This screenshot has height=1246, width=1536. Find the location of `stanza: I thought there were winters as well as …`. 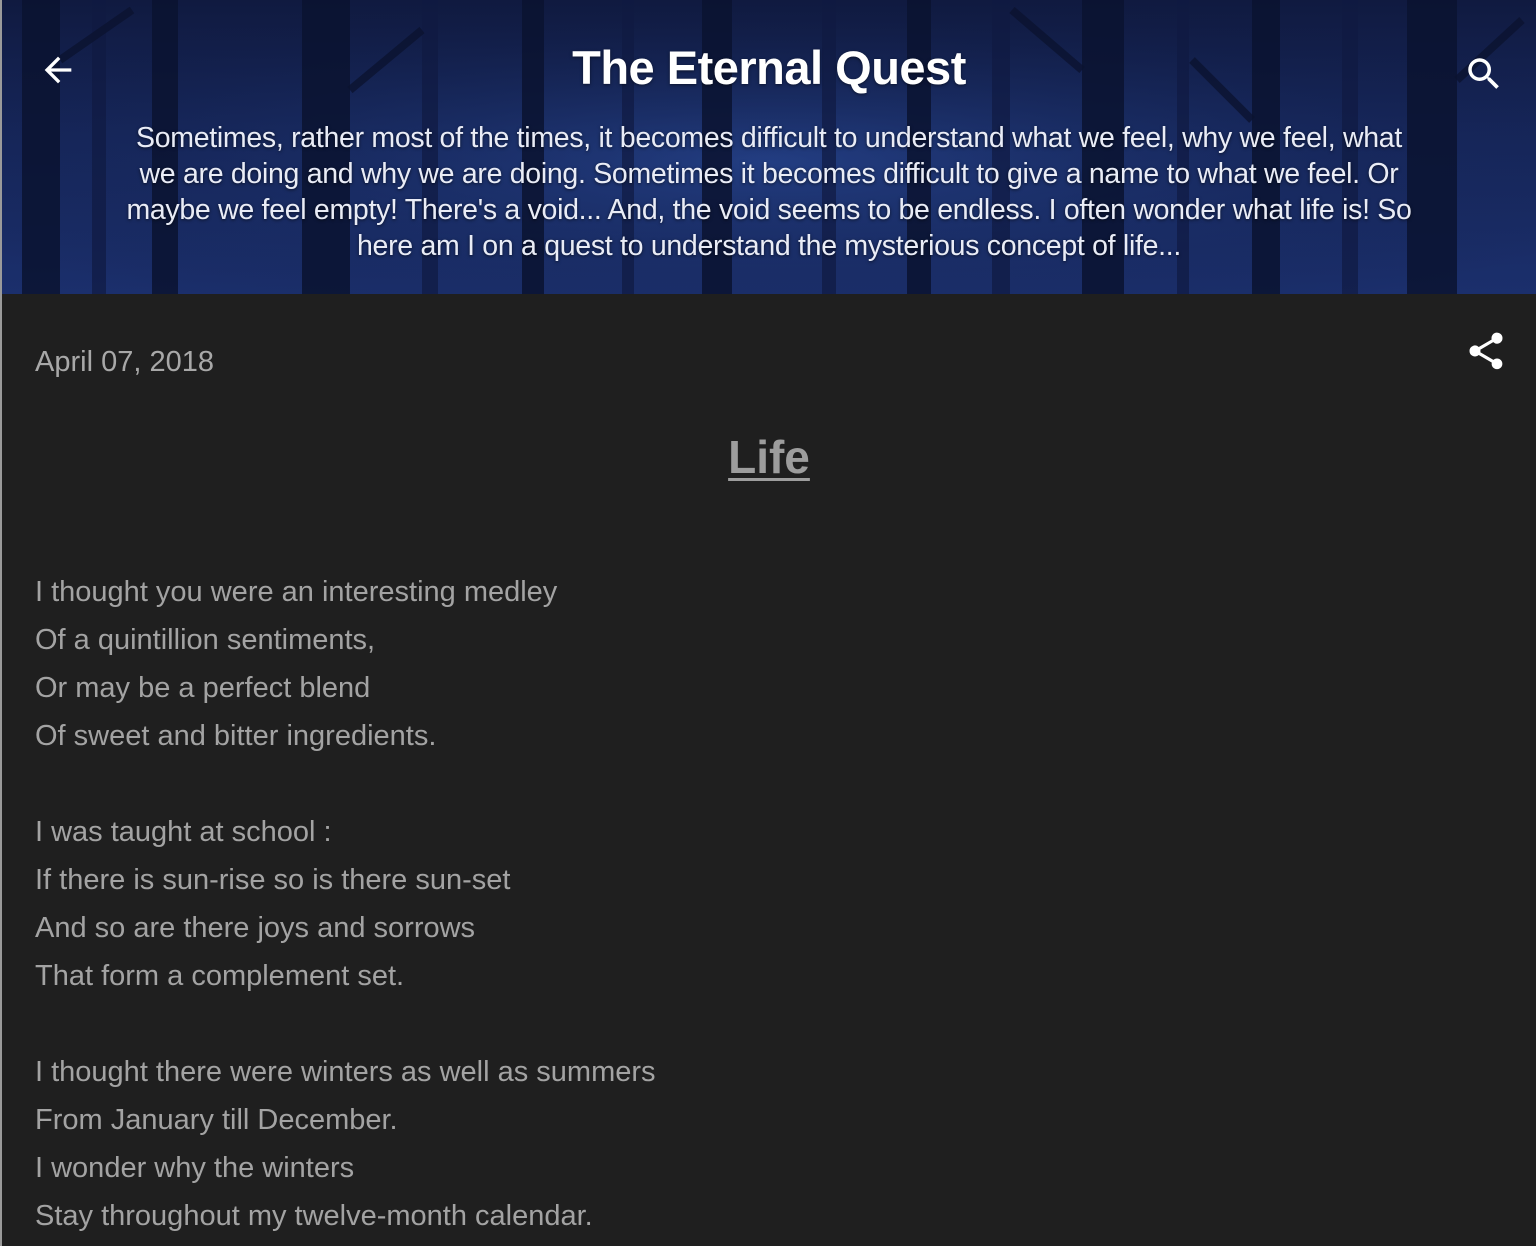

stanza: I thought there were winters as well as … is located at coordinates (635, 1146).